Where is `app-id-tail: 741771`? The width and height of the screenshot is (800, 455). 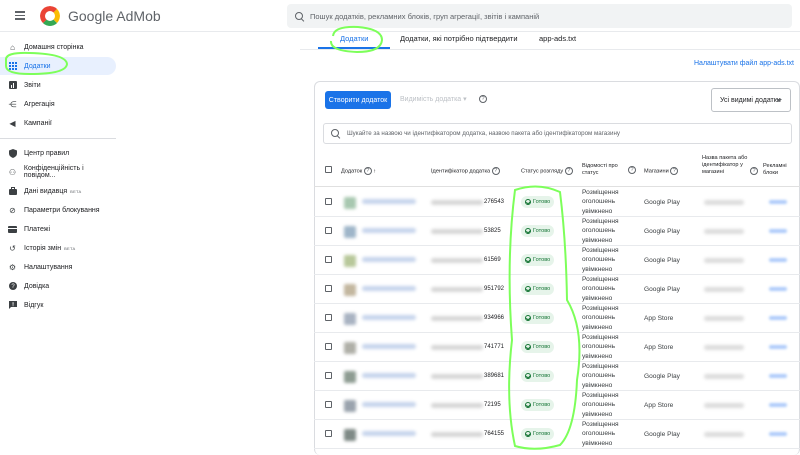 app-id-tail: 741771 is located at coordinates (494, 347).